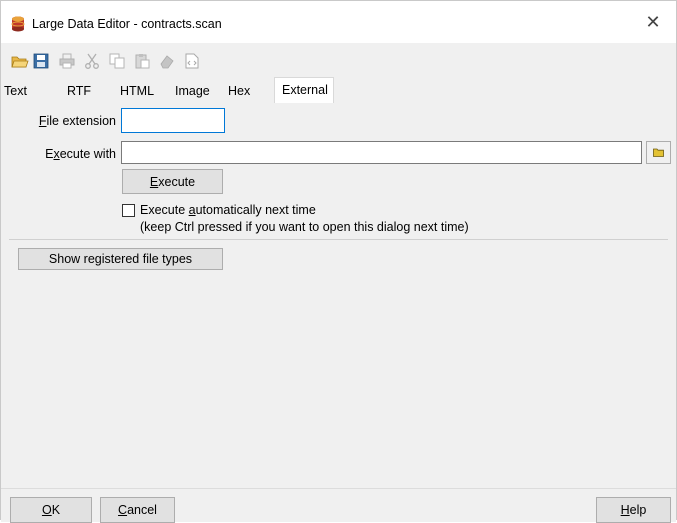 The height and width of the screenshot is (523, 677). I want to click on title-bar: Large Data Editor - contracts.scan ✕, so click(338, 22).